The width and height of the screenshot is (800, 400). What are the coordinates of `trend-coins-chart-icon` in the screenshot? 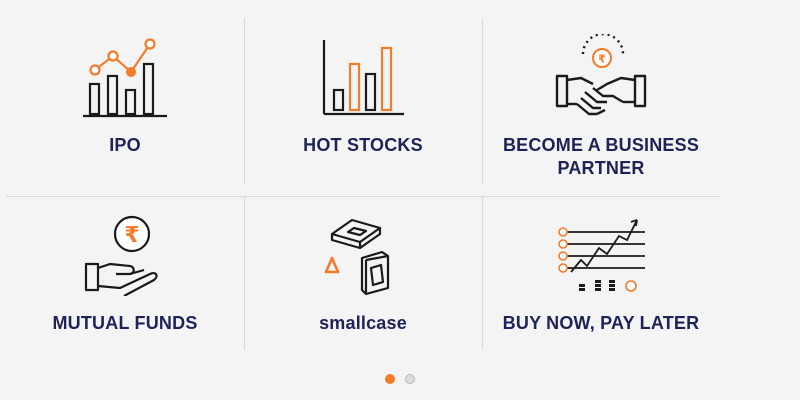 It's located at (601, 255).